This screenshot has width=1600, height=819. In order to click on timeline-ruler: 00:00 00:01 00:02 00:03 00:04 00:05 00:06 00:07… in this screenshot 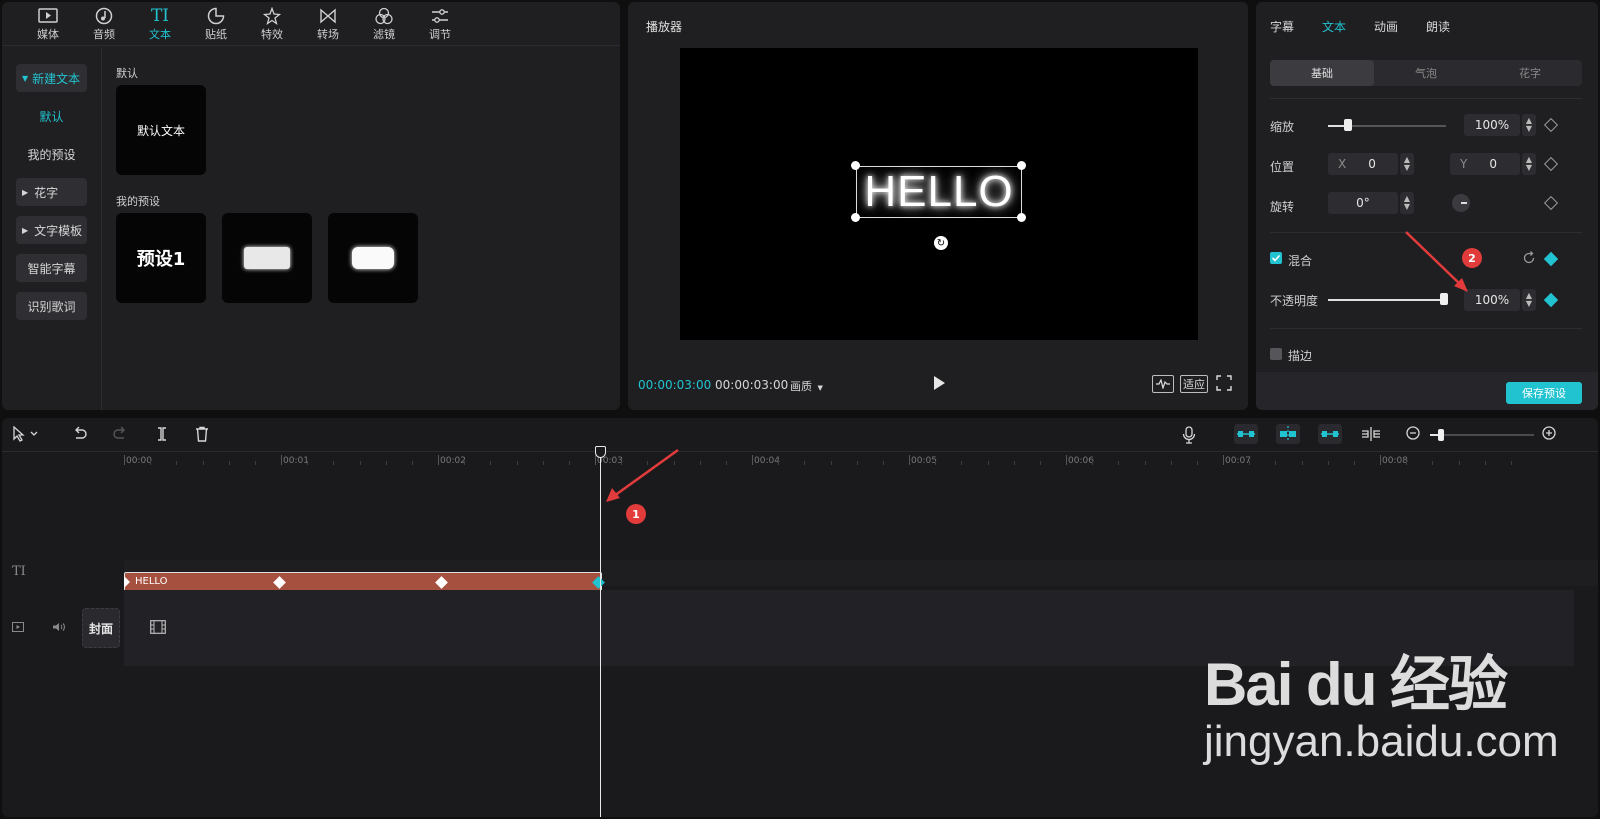, I will do `click(800, 462)`.